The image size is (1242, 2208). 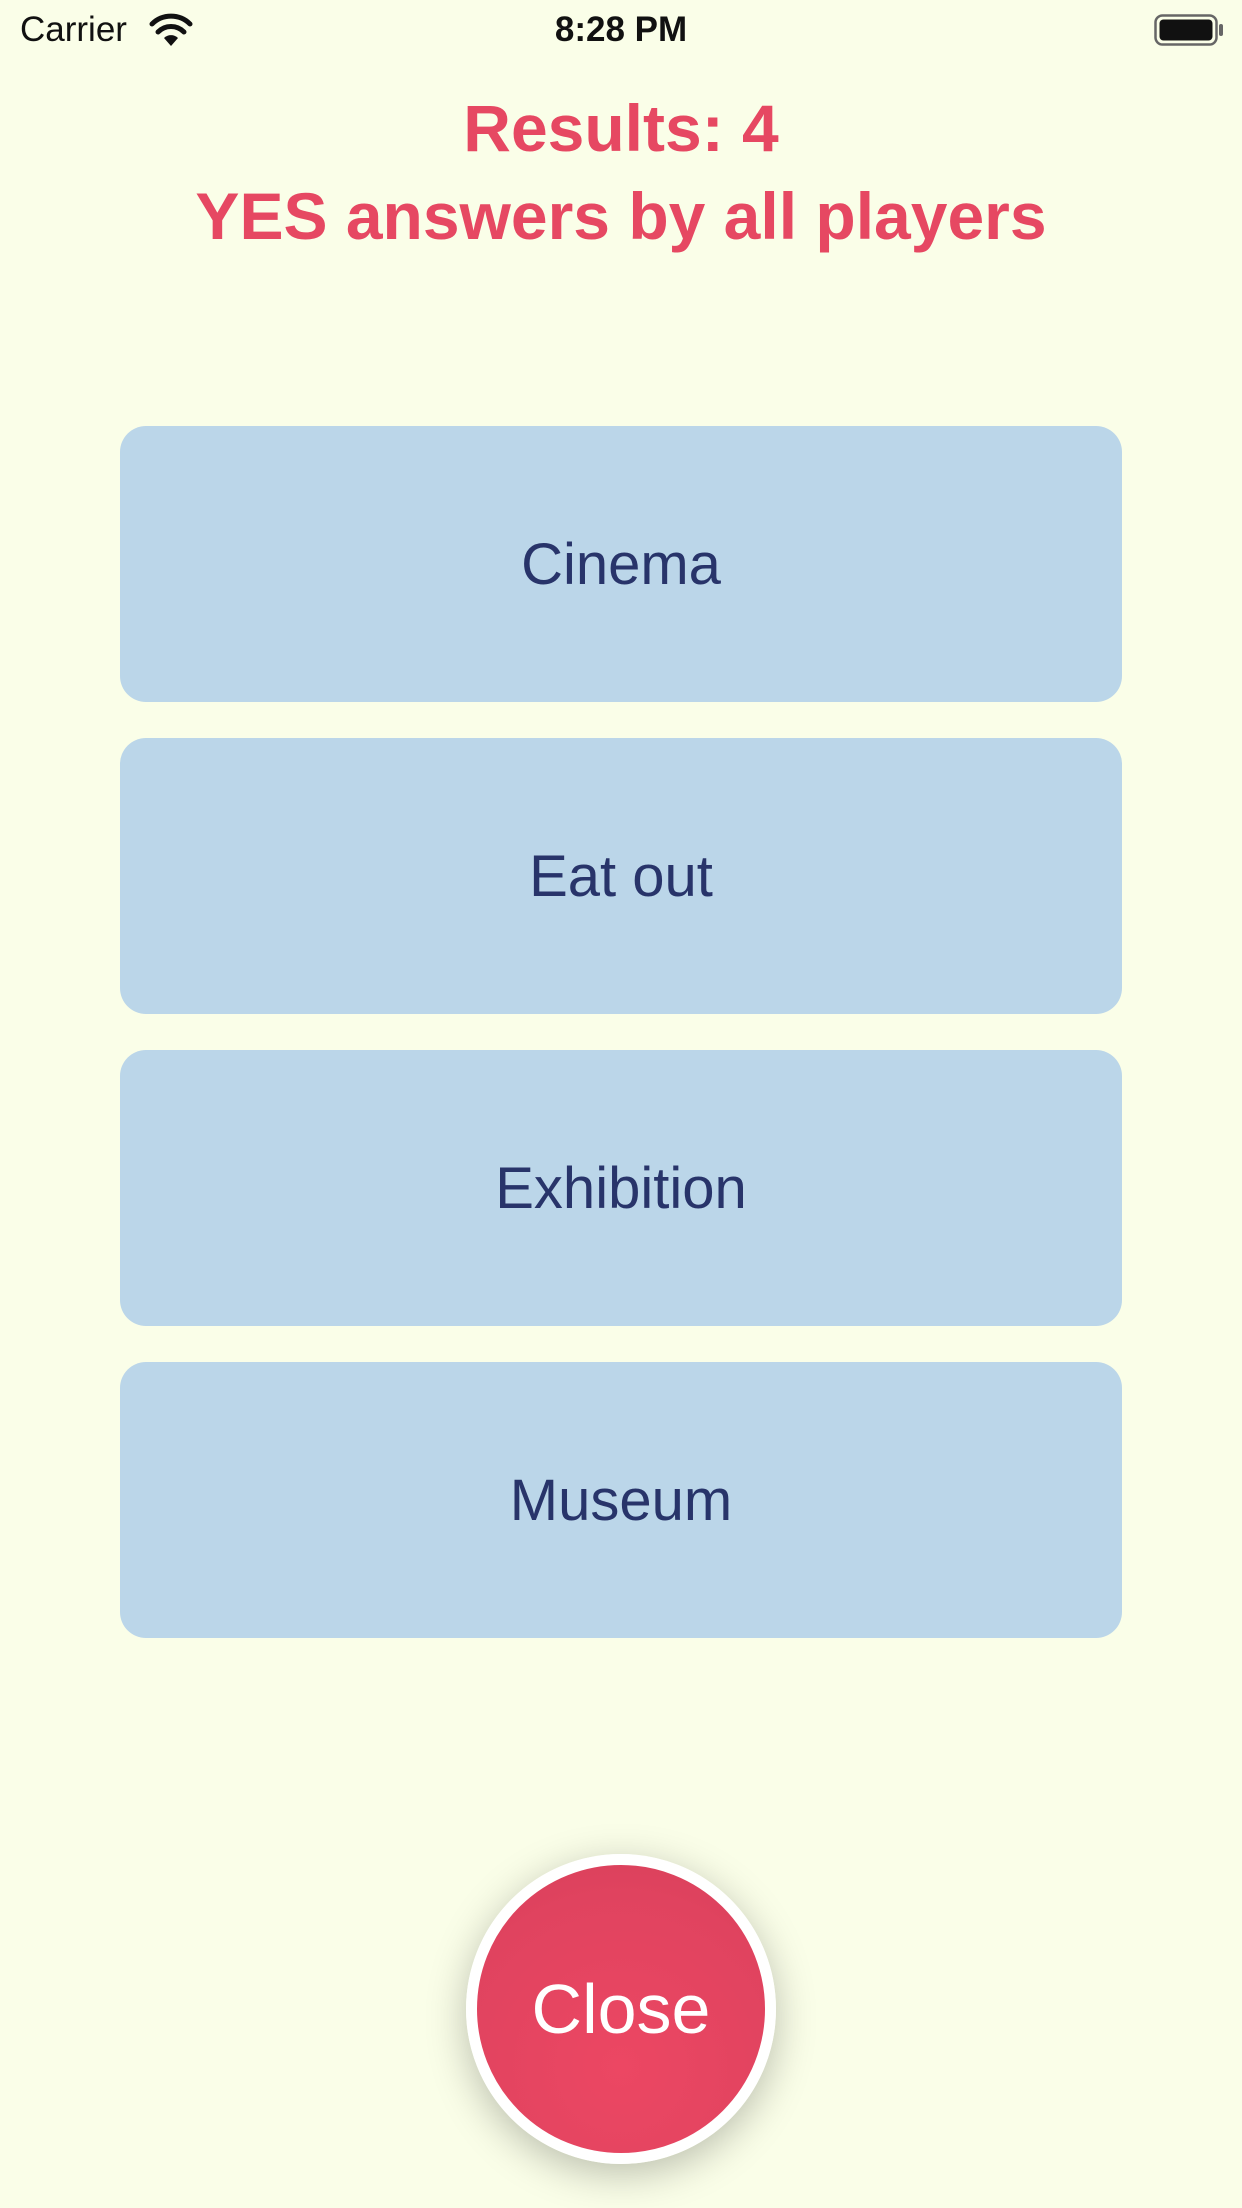 I want to click on status-time: 8:28 PM, so click(x=621, y=29).